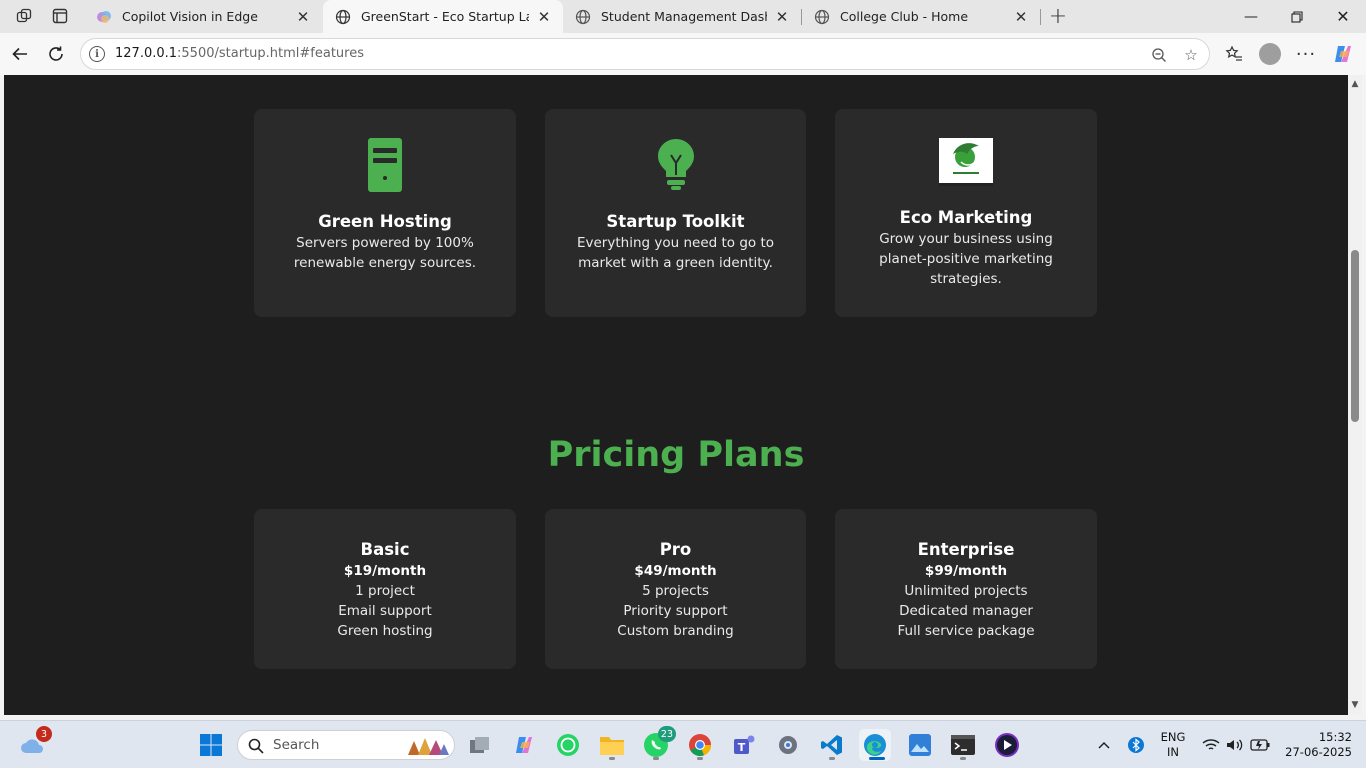 The height and width of the screenshot is (768, 1366). Describe the element at coordinates (1234, 54) in the screenshot. I see `favorites-icon` at that location.